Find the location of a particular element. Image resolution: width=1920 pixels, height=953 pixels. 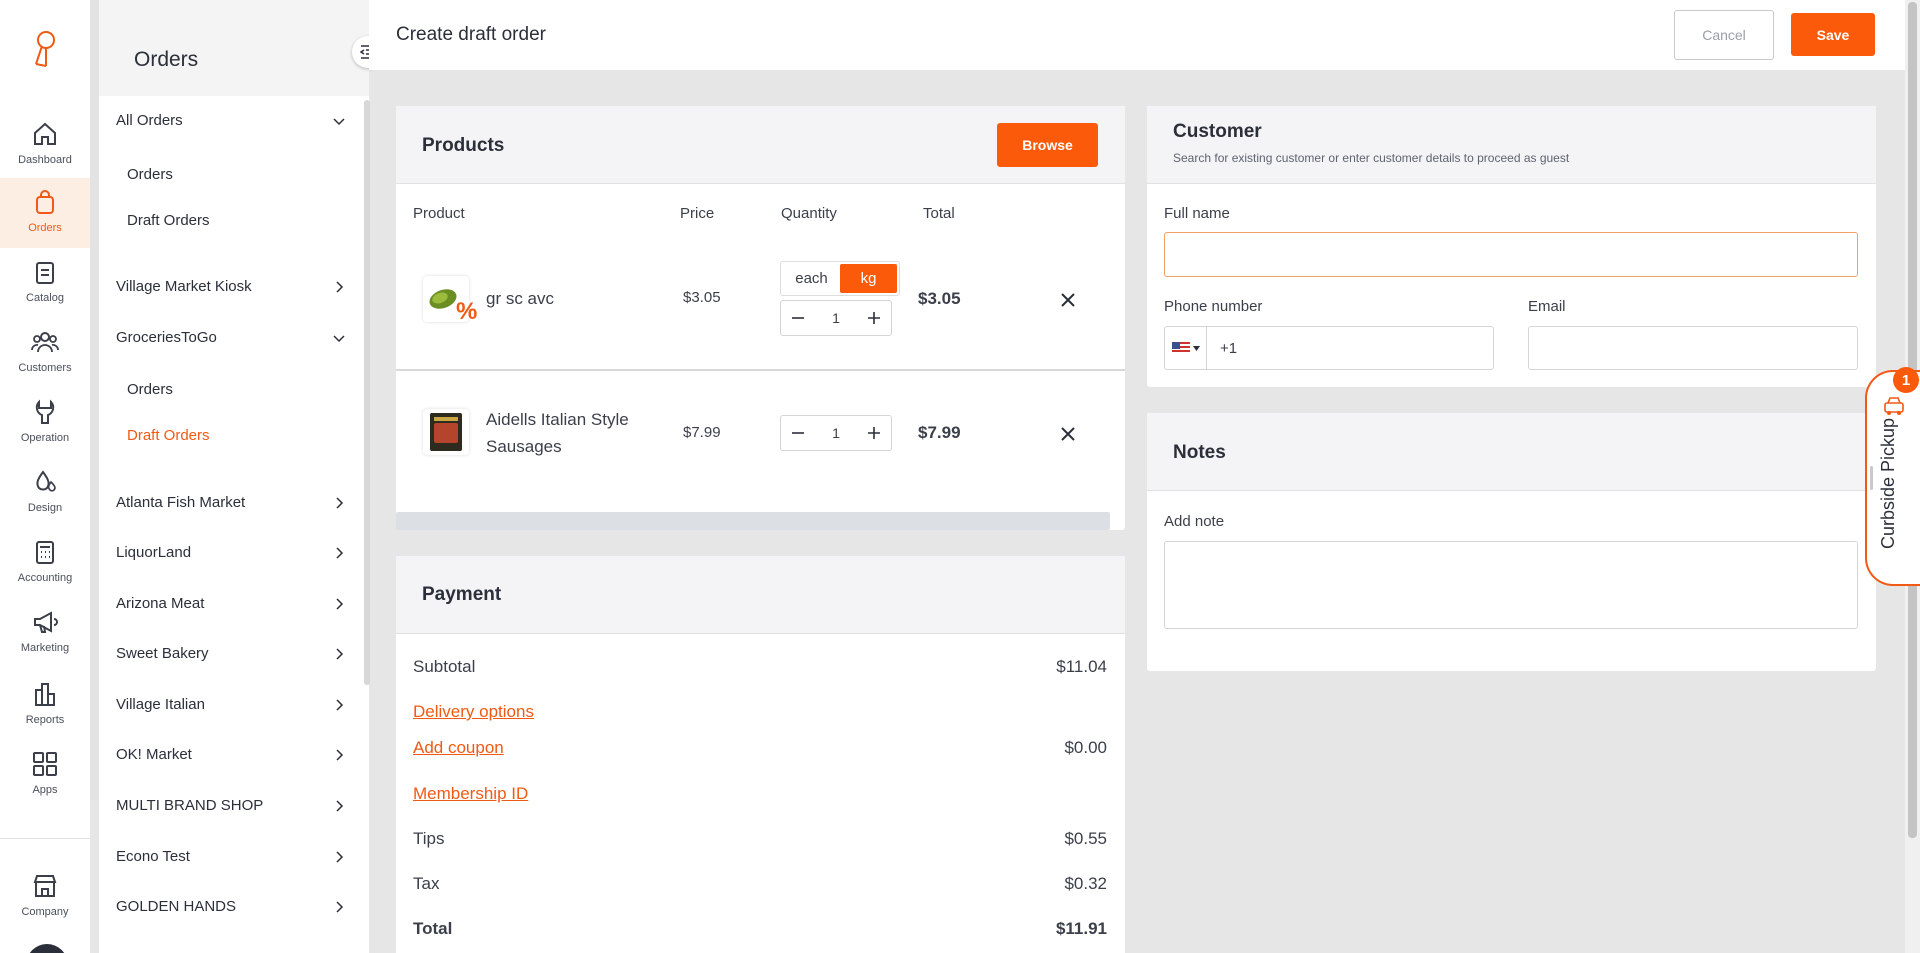

product-name: Aidells Italian Style Sausages is located at coordinates (557, 433).